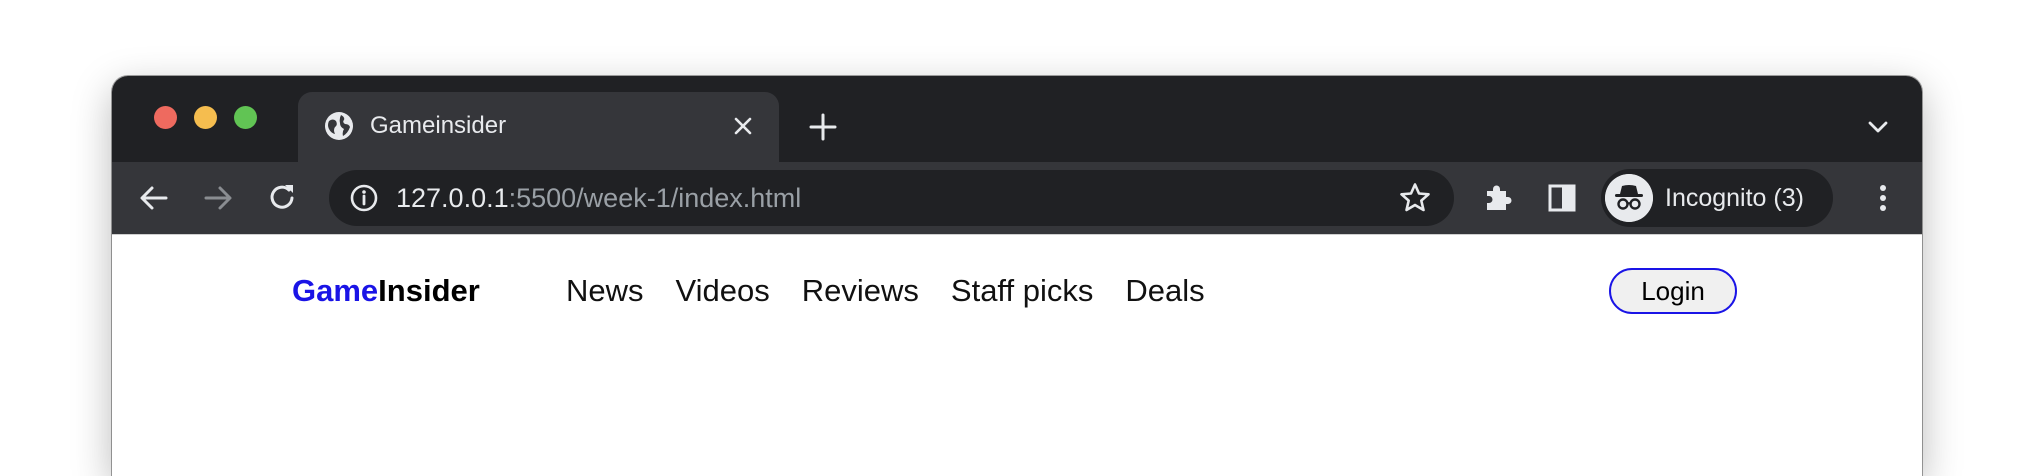 This screenshot has width=2034, height=476. I want to click on nav-link-videos: Videos, so click(723, 291).